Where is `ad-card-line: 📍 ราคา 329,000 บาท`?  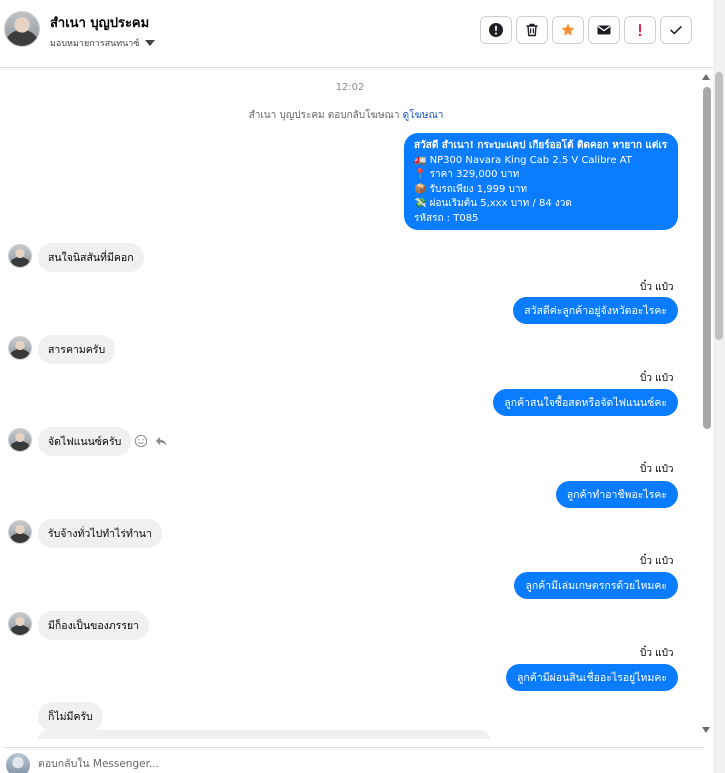 ad-card-line: 📍 ราคา 329,000 บาท is located at coordinates (467, 174).